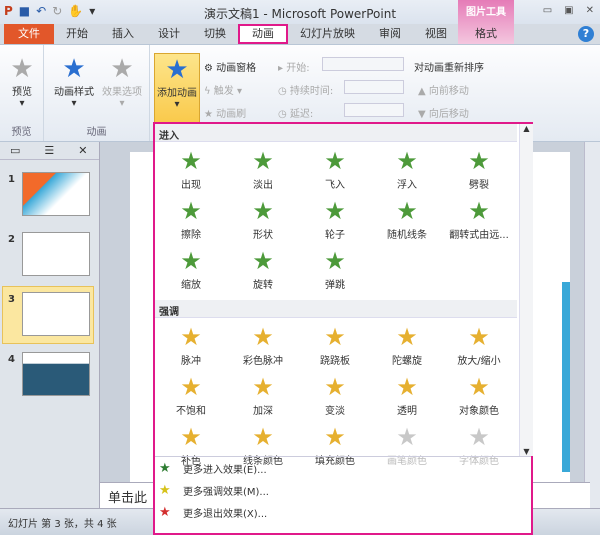  What do you see at coordinates (526, 290) in the screenshot?
I see `gallery-scrollbar: ▲ ▼` at bounding box center [526, 290].